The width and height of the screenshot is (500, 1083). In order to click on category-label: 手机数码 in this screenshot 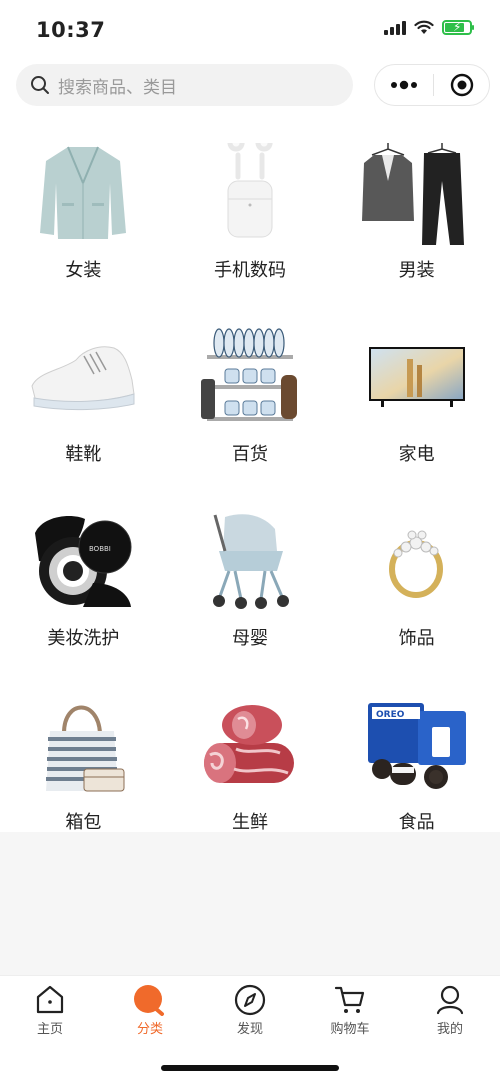, I will do `click(249, 270)`.